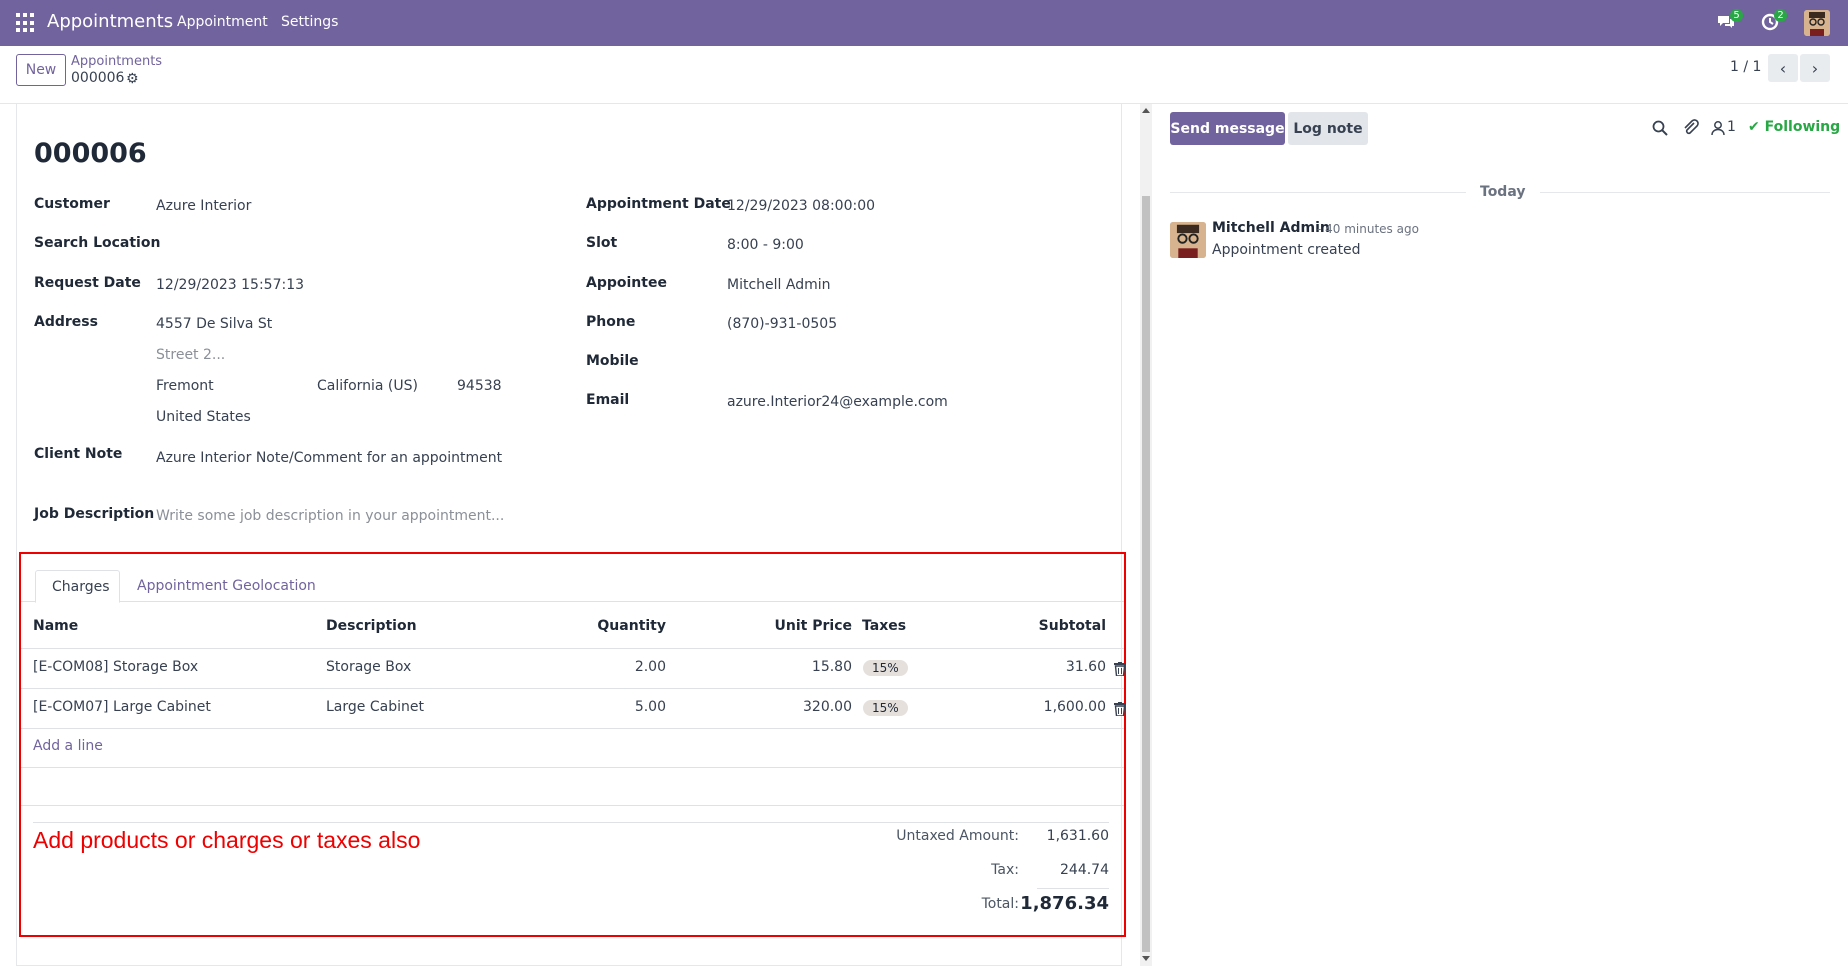 The width and height of the screenshot is (1848, 966). What do you see at coordinates (1271, 228) in the screenshot?
I see `message-author: Mitchell Admin` at bounding box center [1271, 228].